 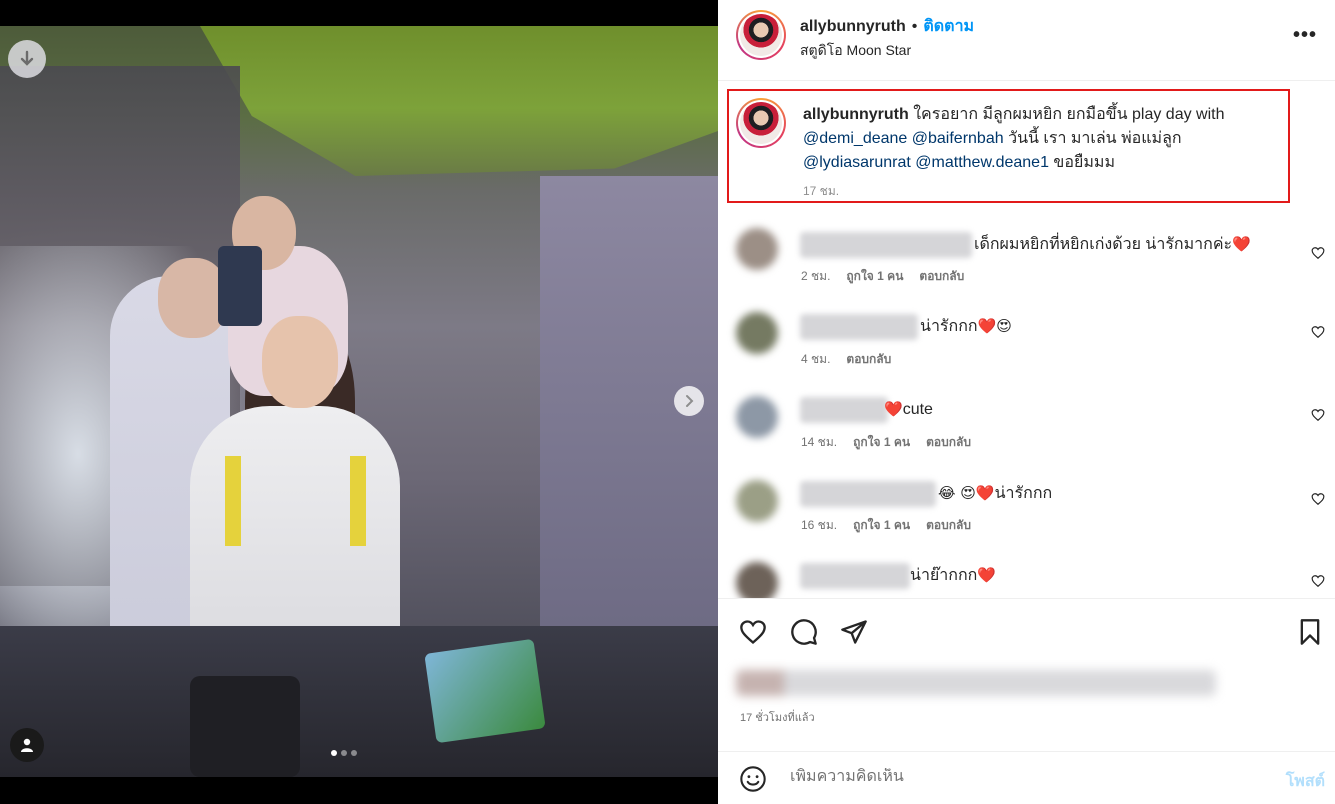 I want to click on carousel-indicator, so click(x=344, y=753).